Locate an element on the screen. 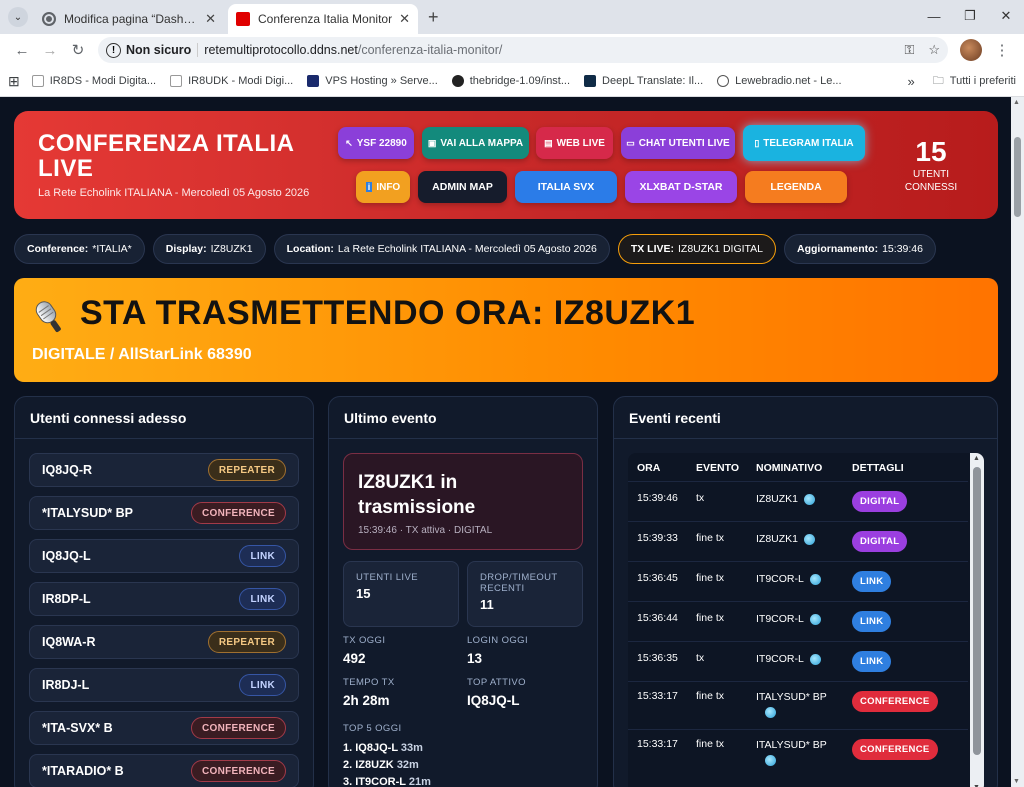  restore-button: ❐ is located at coordinates (970, 16).